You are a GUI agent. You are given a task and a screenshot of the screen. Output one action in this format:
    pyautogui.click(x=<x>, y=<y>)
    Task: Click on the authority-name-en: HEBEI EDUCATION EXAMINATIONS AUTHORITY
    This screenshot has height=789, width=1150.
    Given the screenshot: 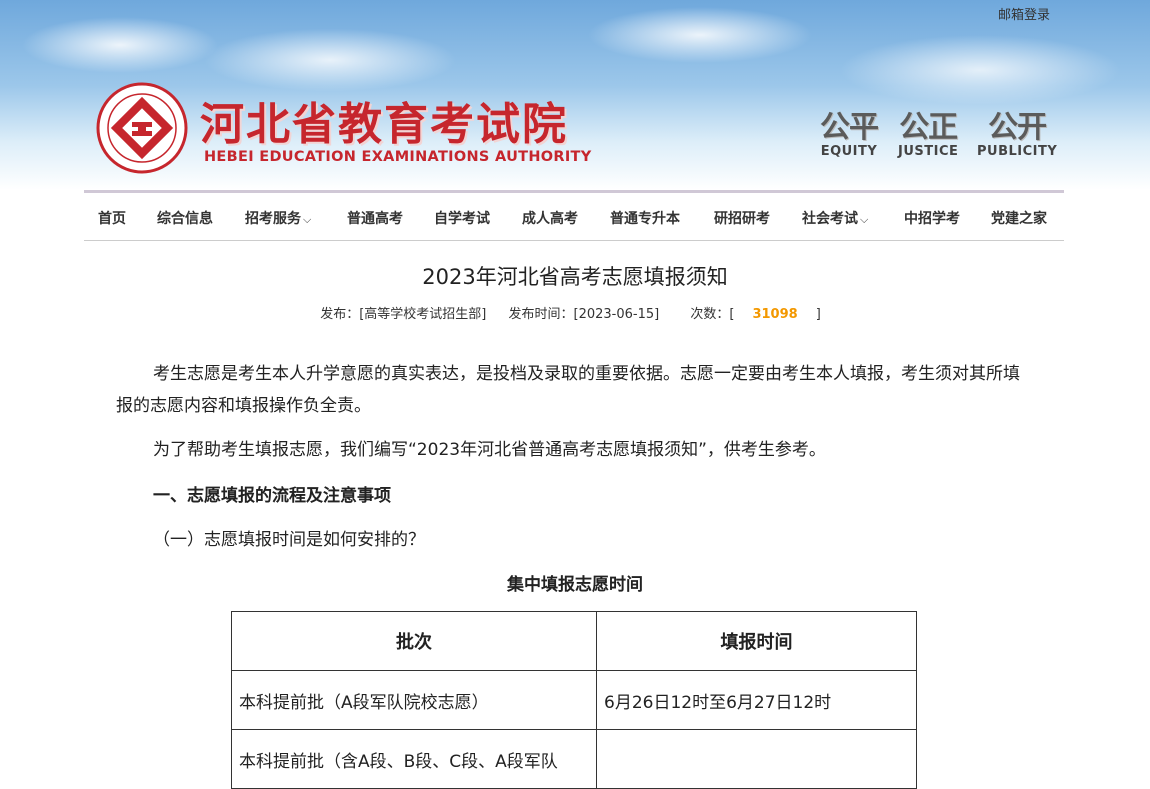 What is the action you would take?
    pyautogui.click(x=398, y=157)
    